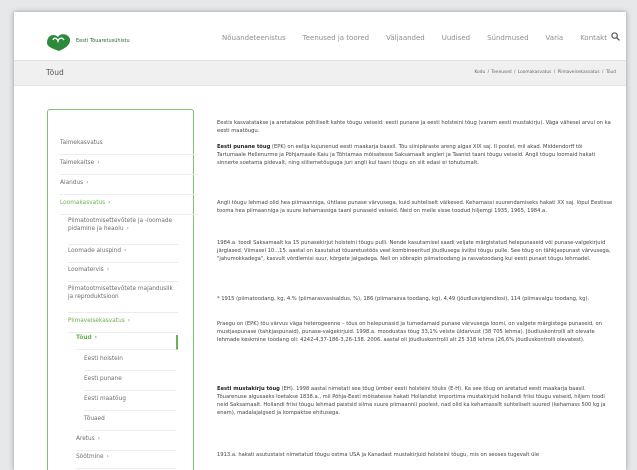 The image size is (637, 470). Describe the element at coordinates (129, 167) in the screenshot. I see `sidebar-item-taimekaitse: Taimekaitse ›` at that location.